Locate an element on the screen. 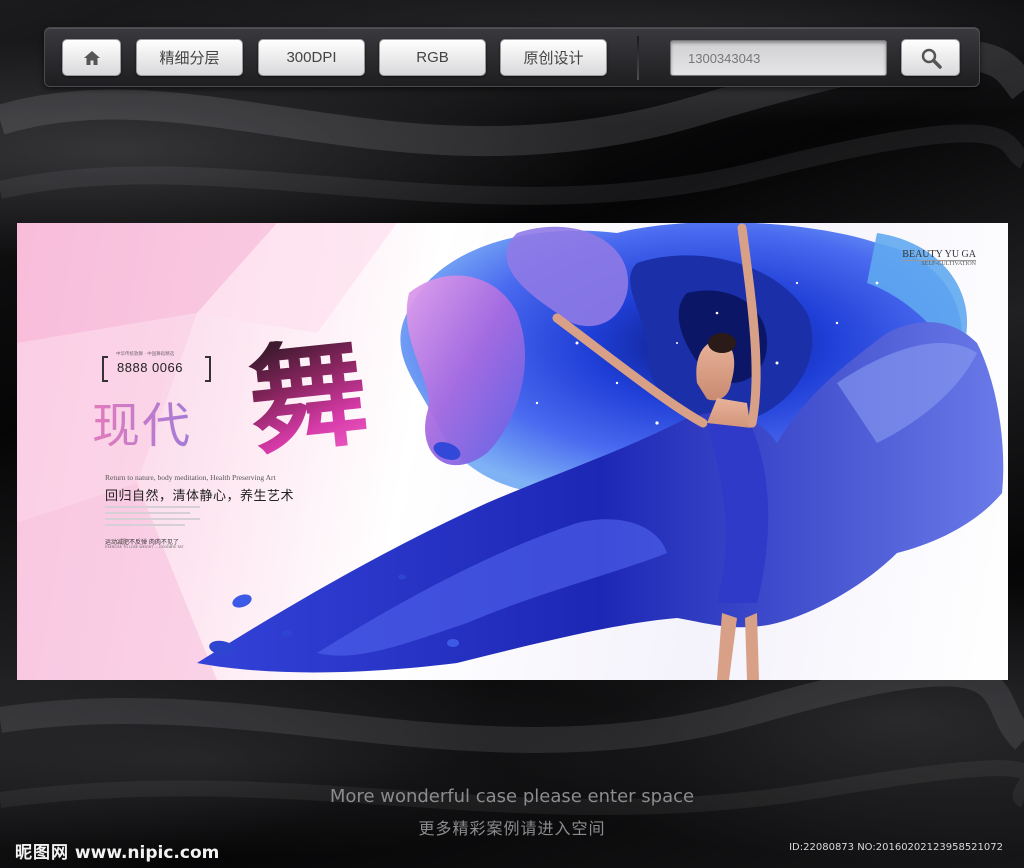 This screenshot has width=1024, height=868. logo-url: www.nipic.com is located at coordinates (147, 853).